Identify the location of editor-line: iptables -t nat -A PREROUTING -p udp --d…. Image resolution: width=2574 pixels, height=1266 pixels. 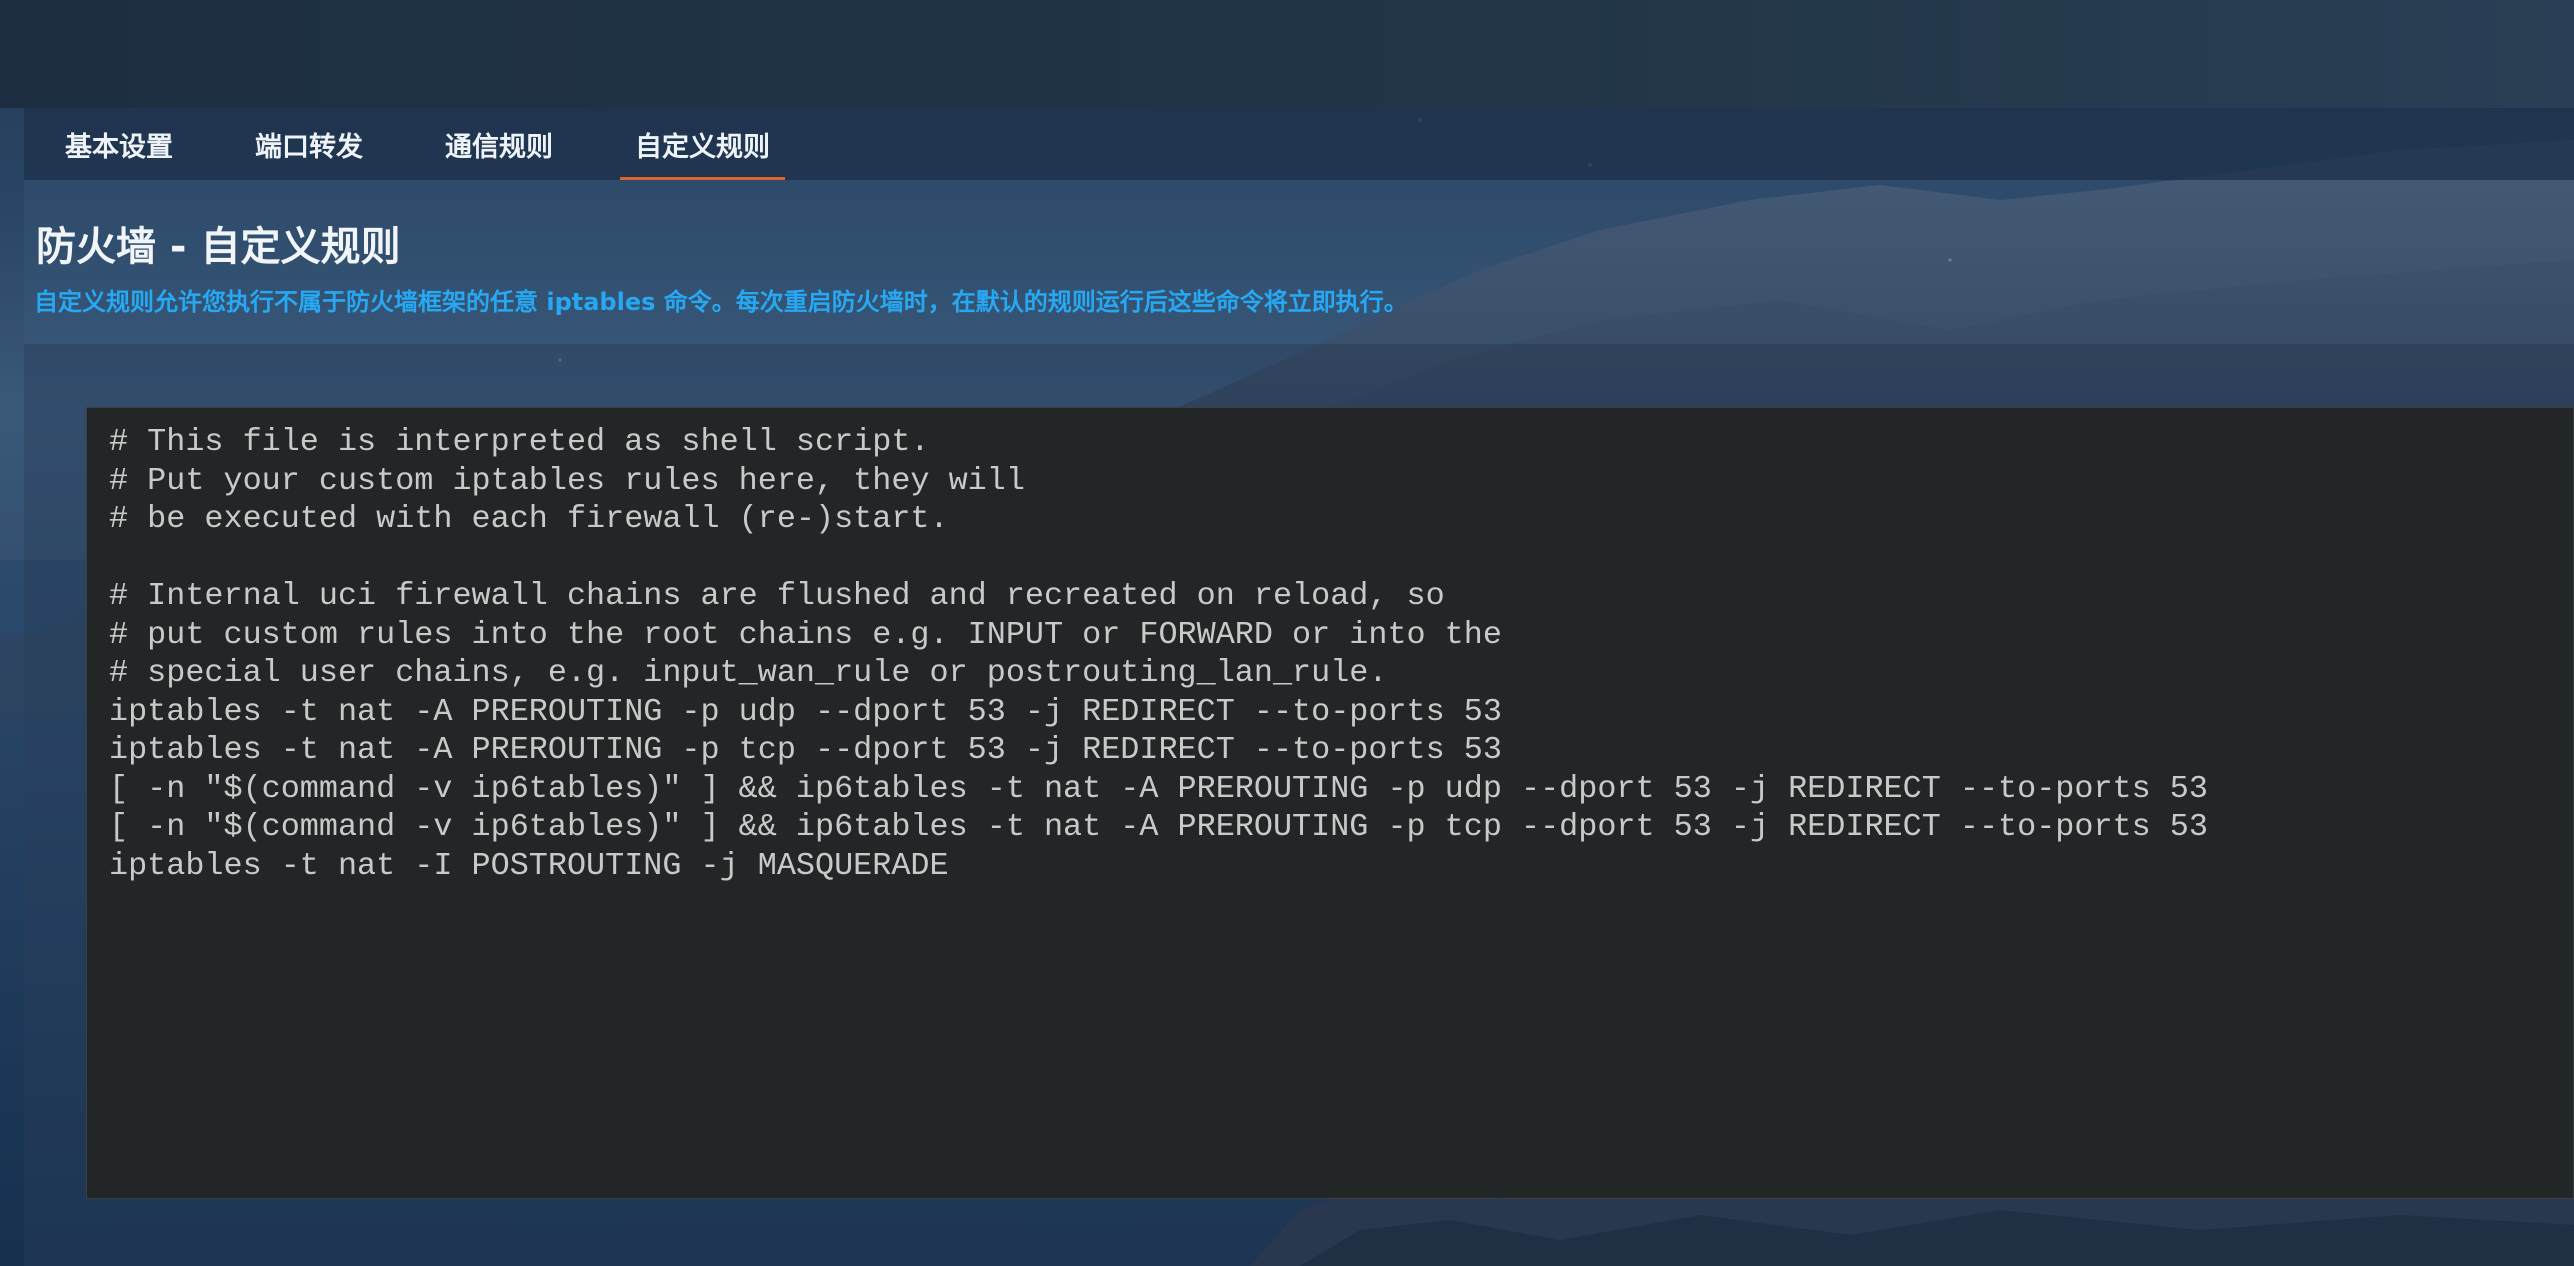
(805, 711).